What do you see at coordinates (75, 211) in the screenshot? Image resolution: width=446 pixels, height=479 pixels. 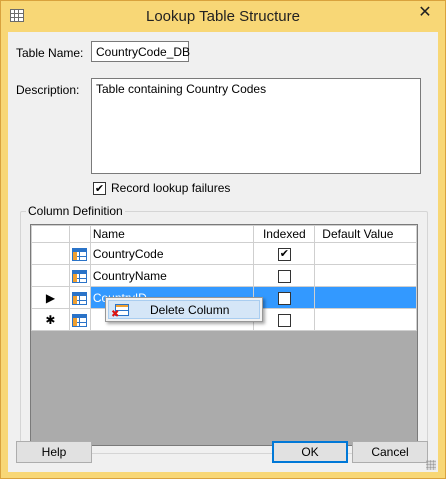 I see `column-definition-title: Column Definition` at bounding box center [75, 211].